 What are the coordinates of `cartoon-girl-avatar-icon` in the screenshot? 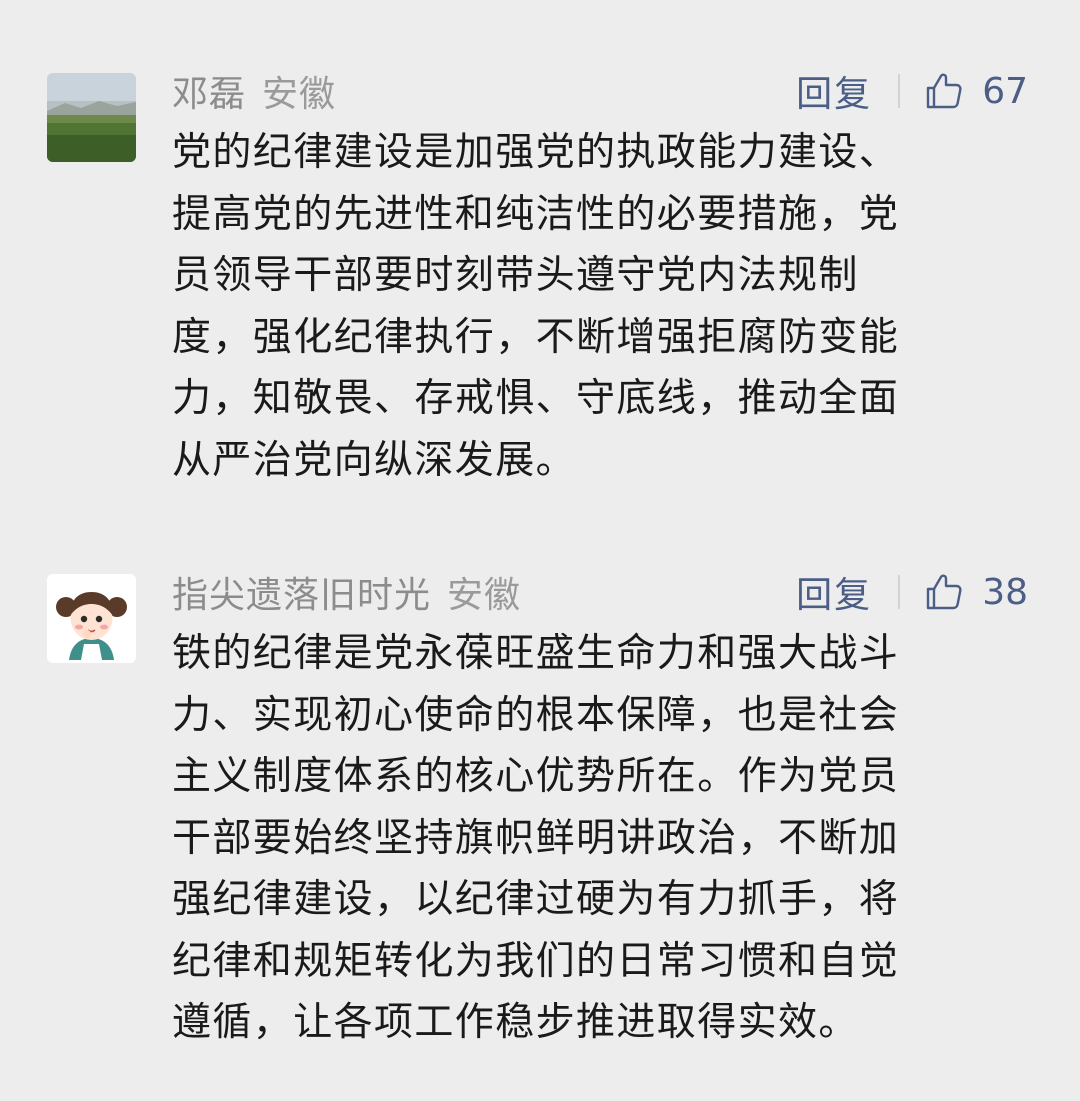 It's located at (91, 618).